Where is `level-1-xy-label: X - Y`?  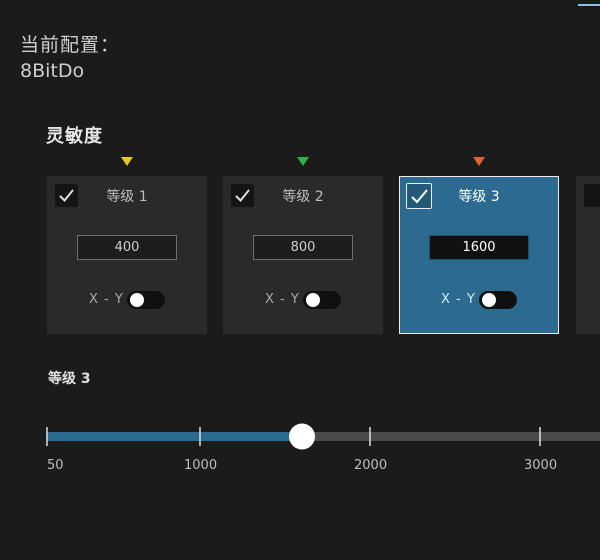 level-1-xy-label: X - Y is located at coordinates (106, 299).